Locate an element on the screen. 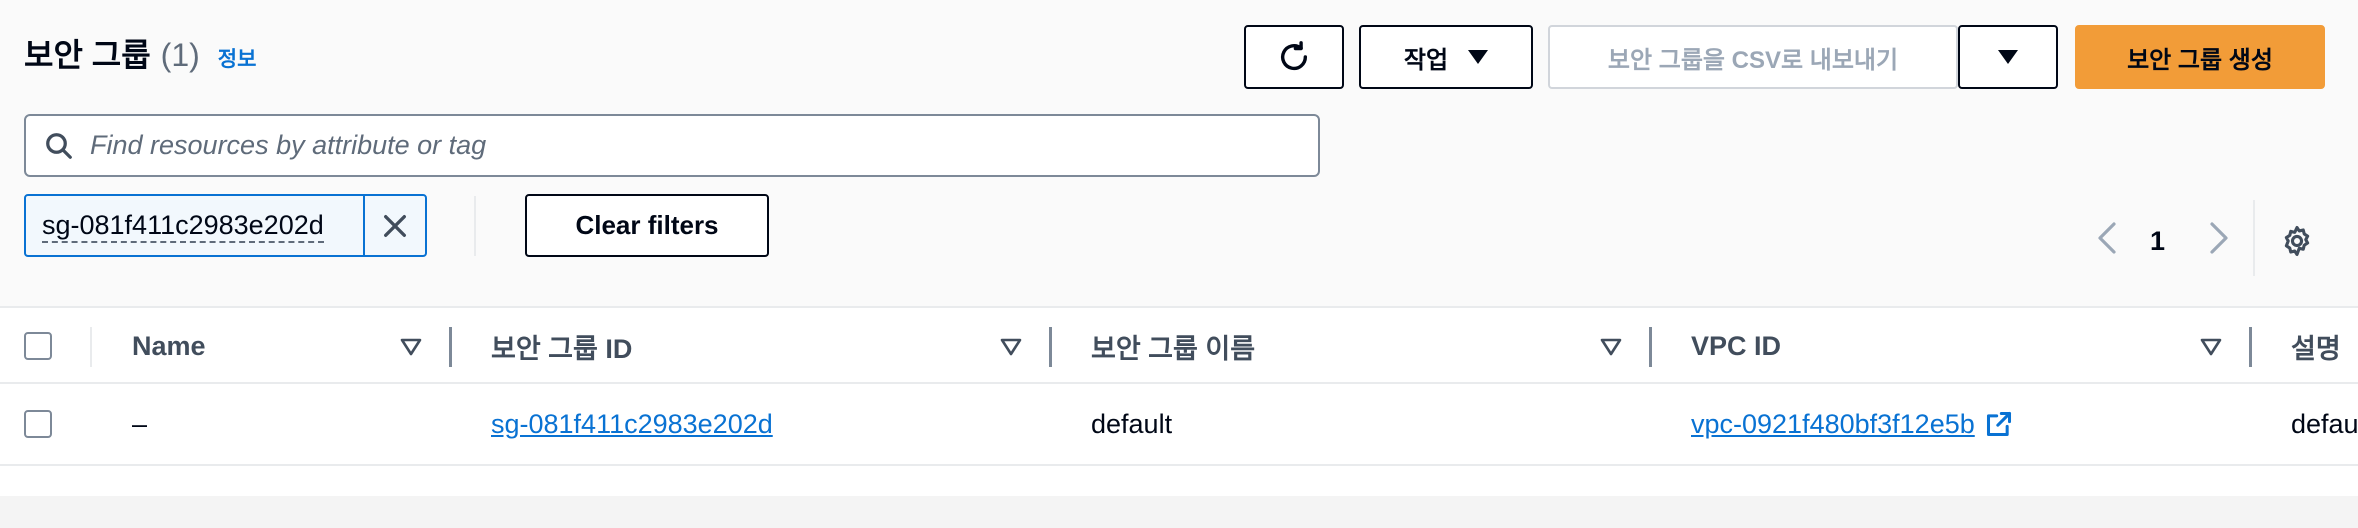  table-header: Name 보안 그룹 ID 보안 그룹 이름 VPC ID 설명 is located at coordinates (1179, 345).